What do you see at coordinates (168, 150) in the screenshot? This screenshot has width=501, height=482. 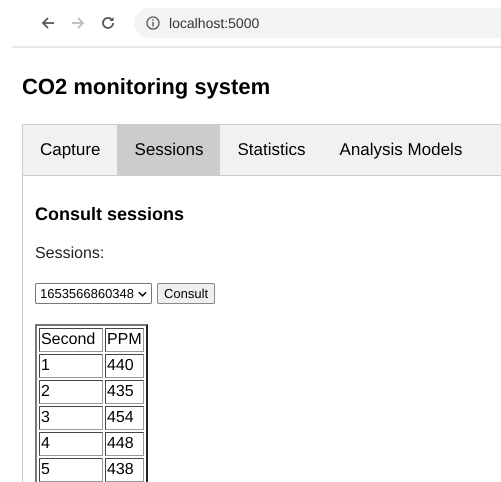 I see `tab: Sessions` at bounding box center [168, 150].